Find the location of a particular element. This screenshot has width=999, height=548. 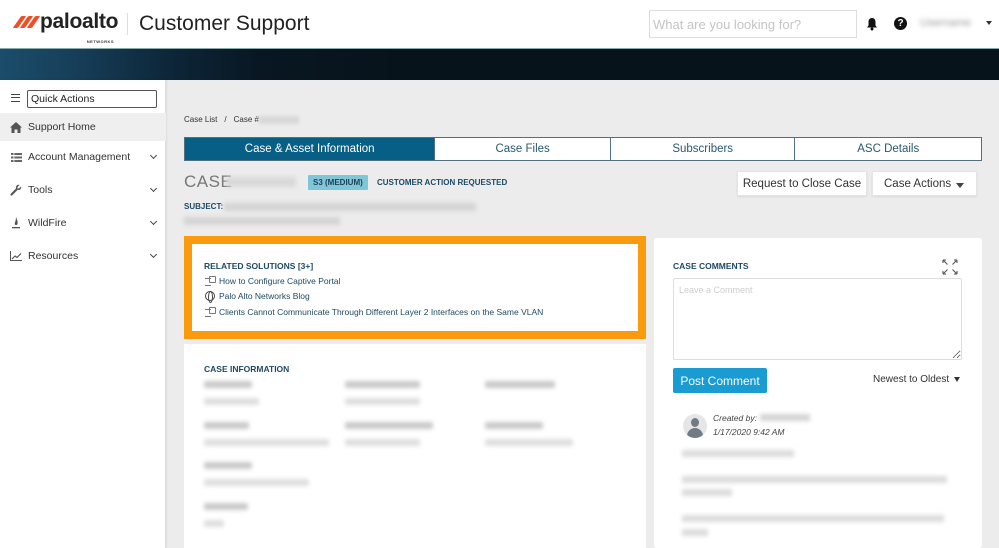

app-title: Customer Support is located at coordinates (224, 23).